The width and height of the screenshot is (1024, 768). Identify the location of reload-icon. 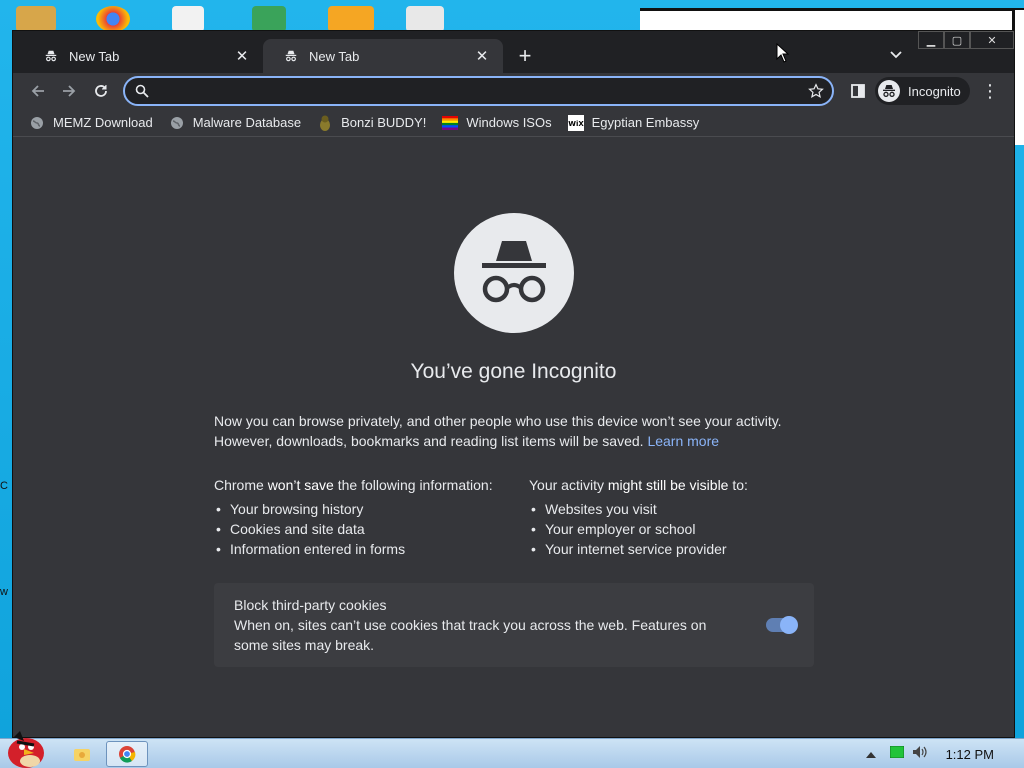
(101, 91).